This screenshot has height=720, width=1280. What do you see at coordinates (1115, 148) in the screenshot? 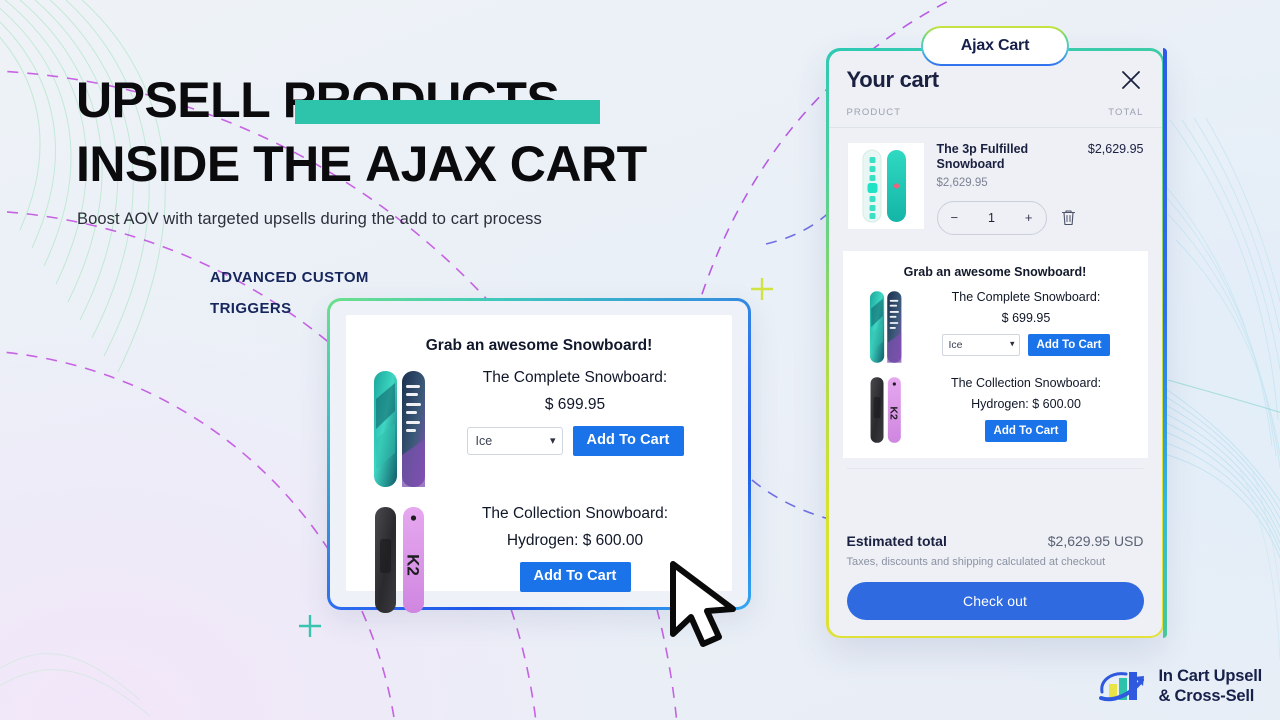
I see `line-item-total: $2,629.95` at bounding box center [1115, 148].